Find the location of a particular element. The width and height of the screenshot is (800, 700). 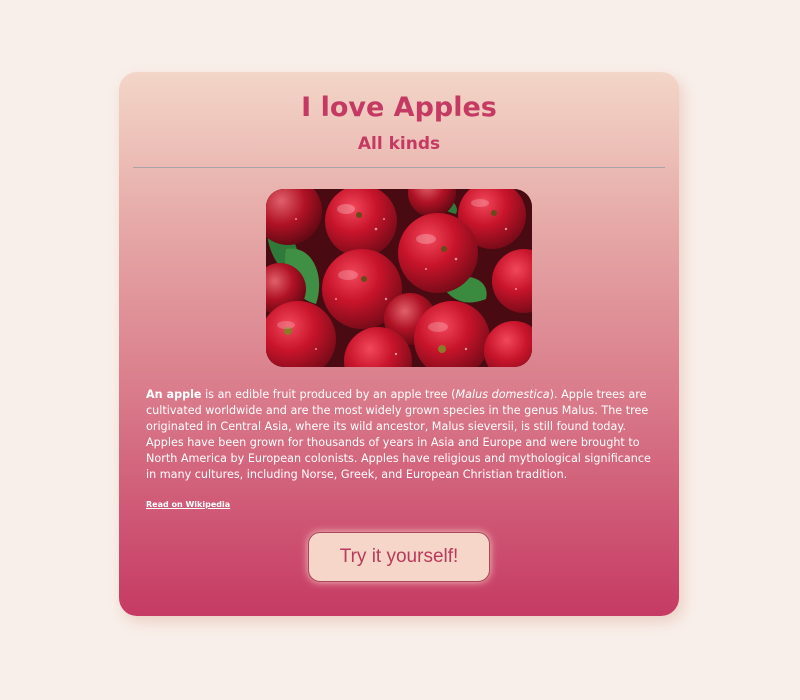

page-subtitle: All kinds is located at coordinates (399, 144).